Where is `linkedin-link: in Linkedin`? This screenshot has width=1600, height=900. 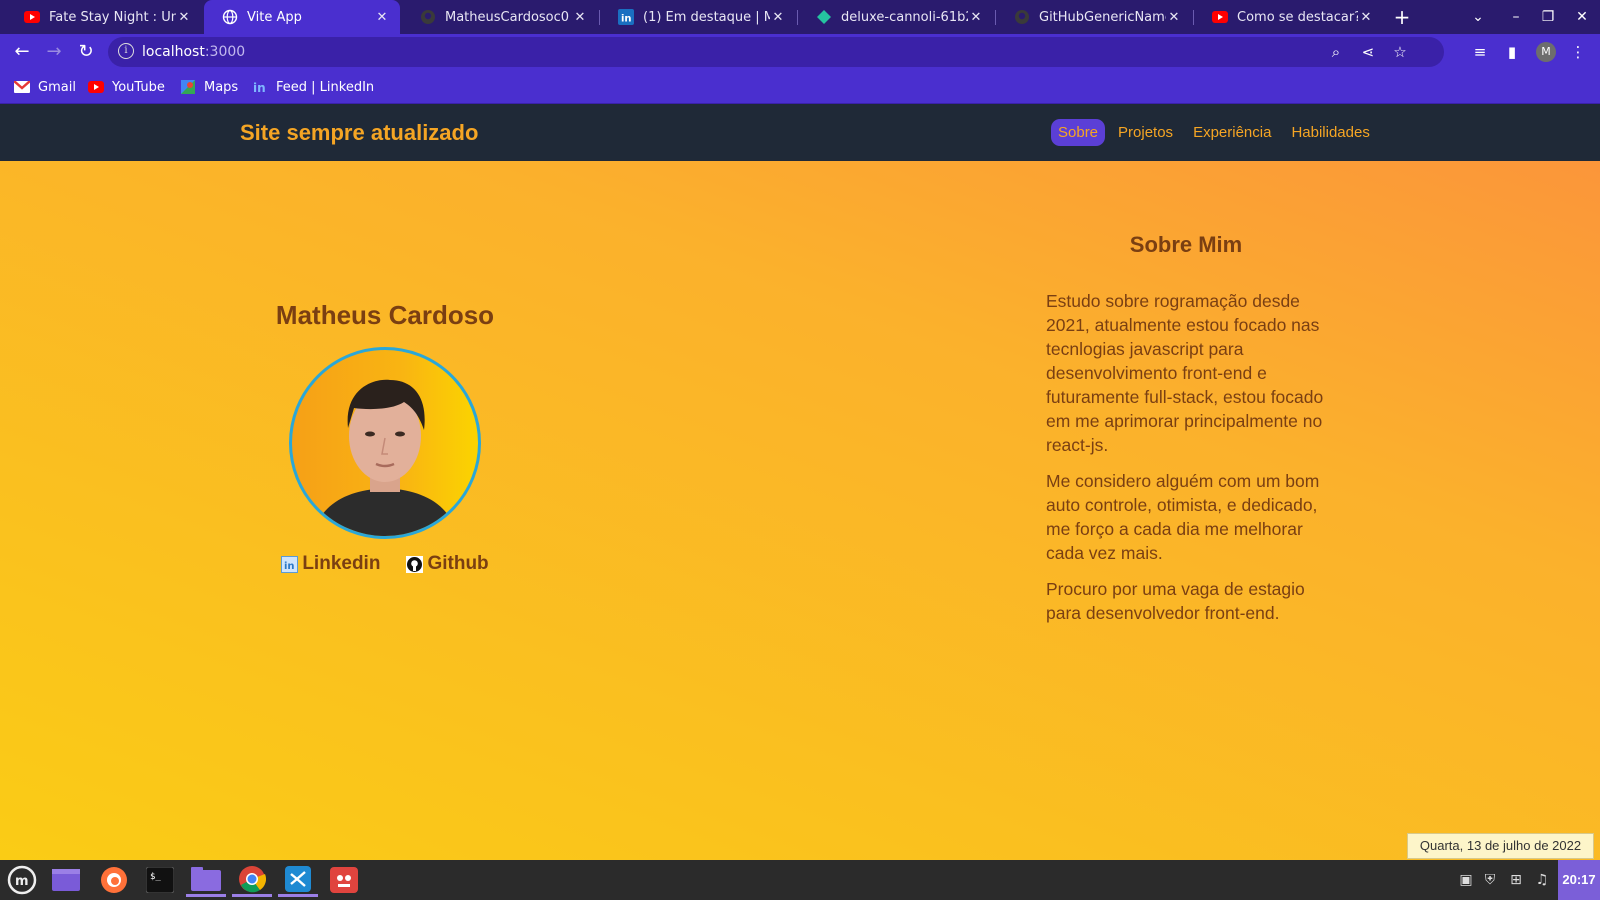 linkedin-link: in Linkedin is located at coordinates (330, 564).